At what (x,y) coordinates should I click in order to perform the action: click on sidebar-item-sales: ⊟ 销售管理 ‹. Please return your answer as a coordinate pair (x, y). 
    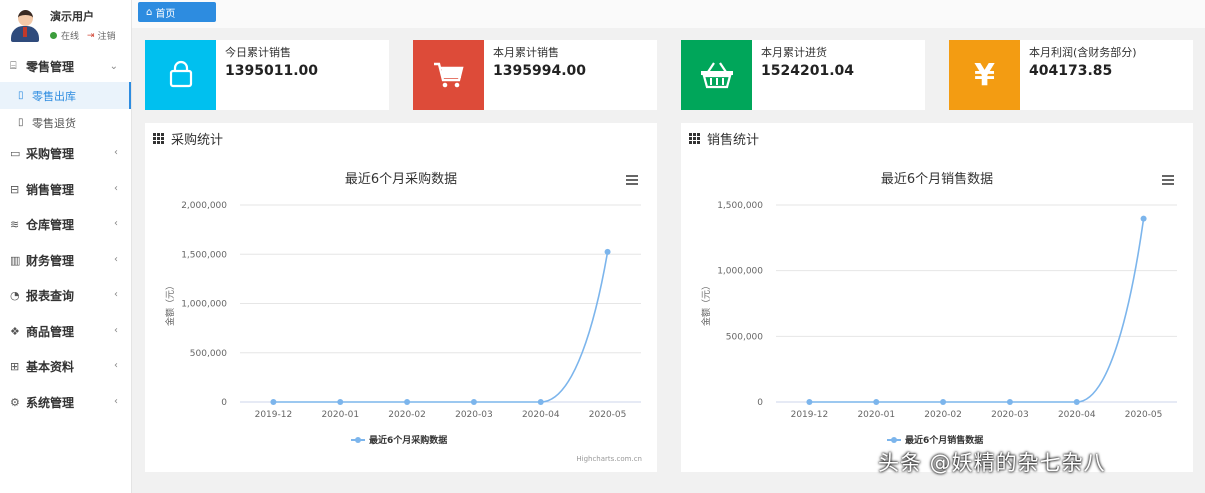
    Looking at the image, I should click on (65, 190).